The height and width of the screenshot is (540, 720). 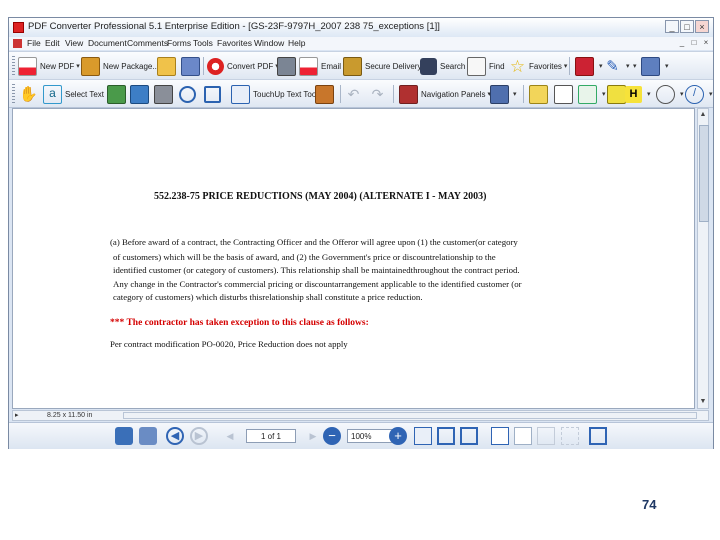 What do you see at coordinates (179, 43) in the screenshot?
I see `menu-forms: Forms` at bounding box center [179, 43].